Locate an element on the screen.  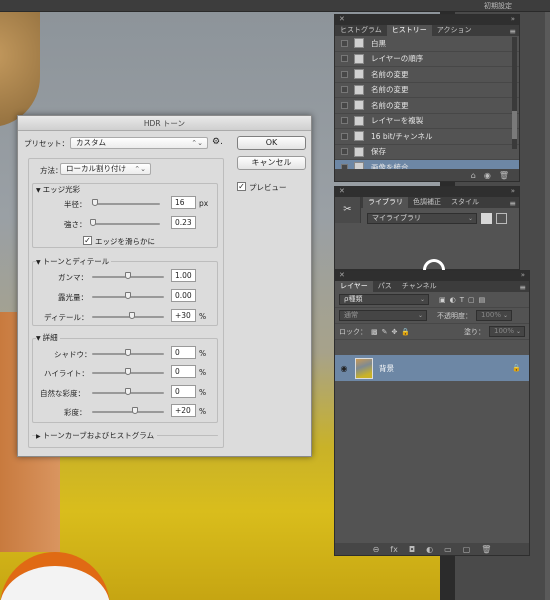
list-view-icon is located at coordinates (501, 218).